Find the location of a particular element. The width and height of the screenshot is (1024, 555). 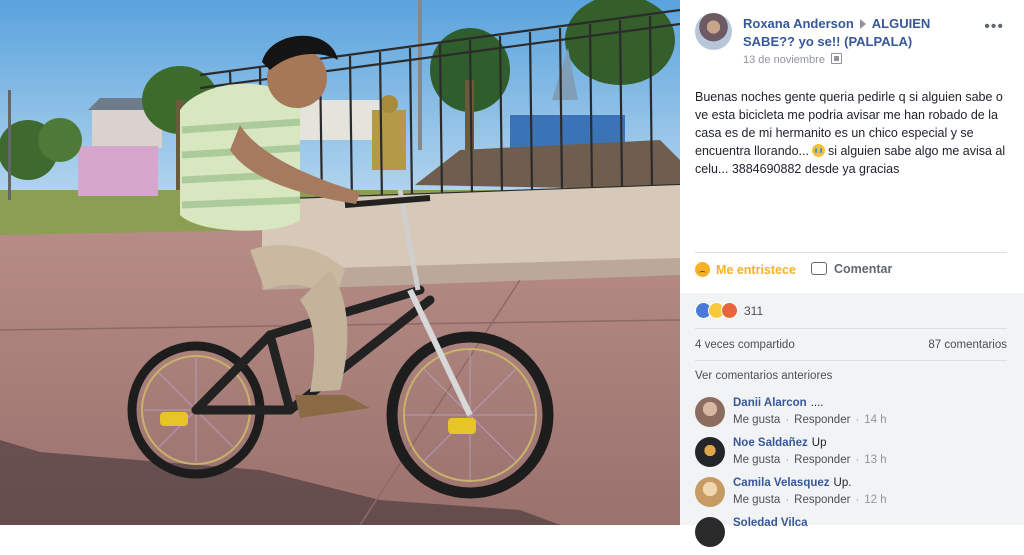

commenter-name-text: Soledad Vilca is located at coordinates (770, 523).